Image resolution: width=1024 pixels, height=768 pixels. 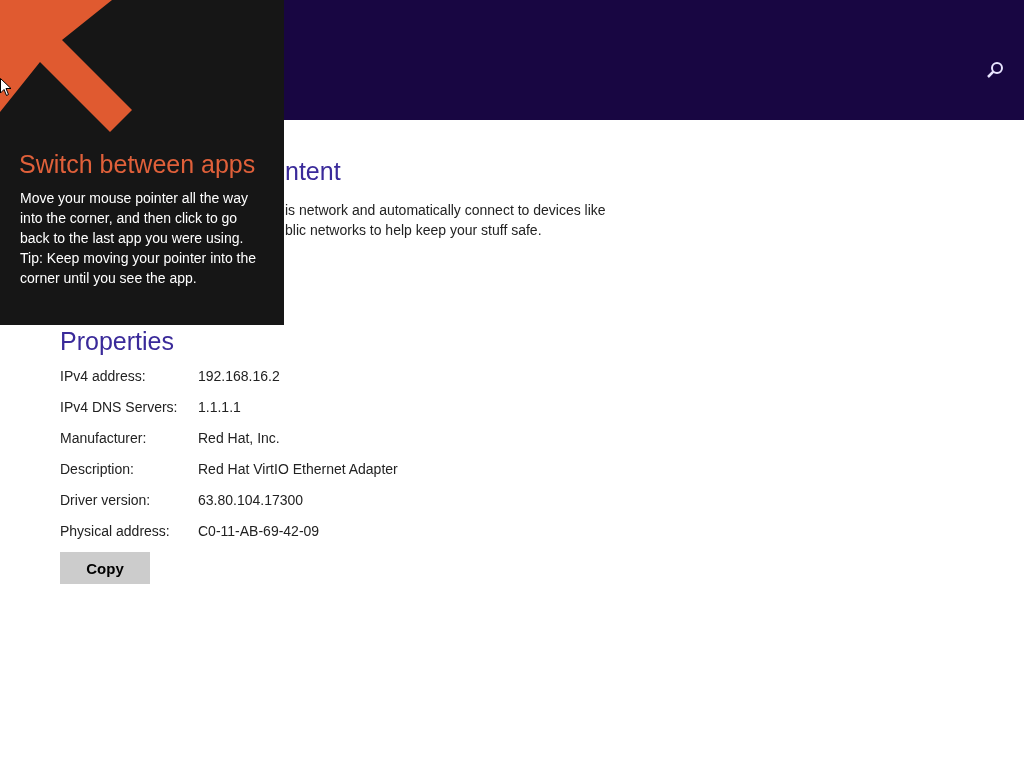 I want to click on property-value: 1.1.1.1, so click(x=219, y=406).